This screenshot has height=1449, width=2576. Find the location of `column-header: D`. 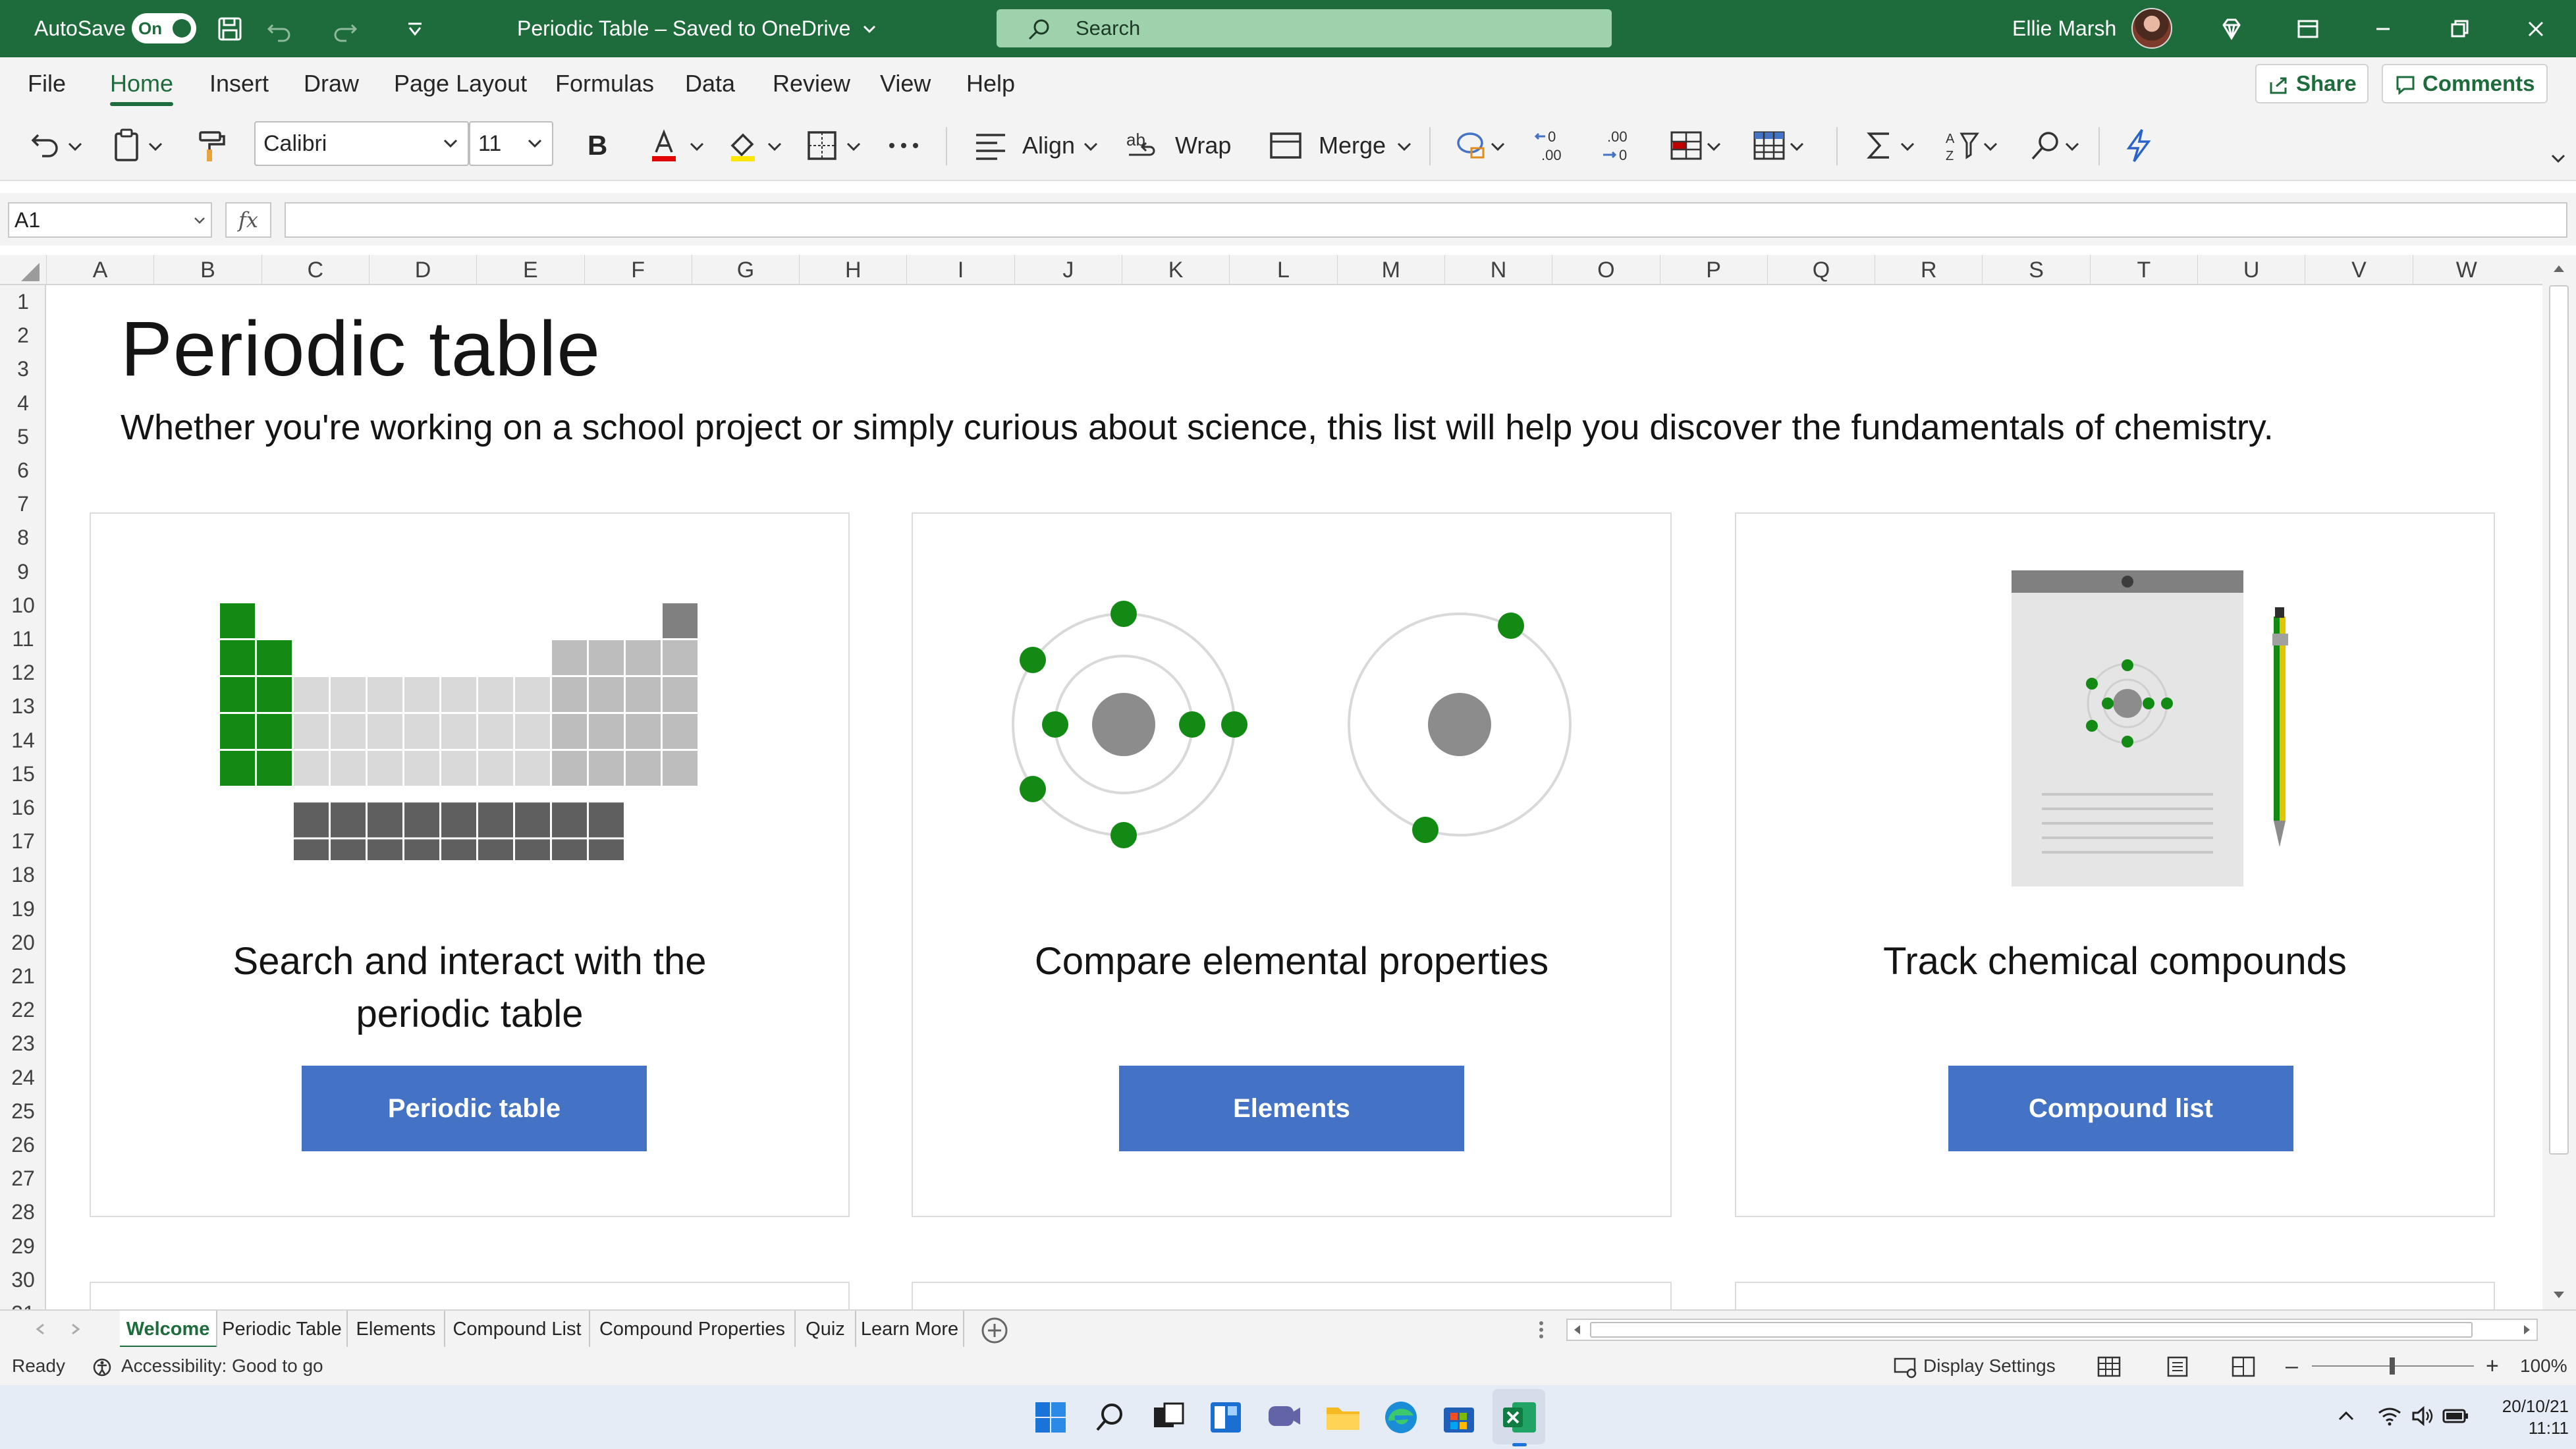

column-header: D is located at coordinates (422, 270).